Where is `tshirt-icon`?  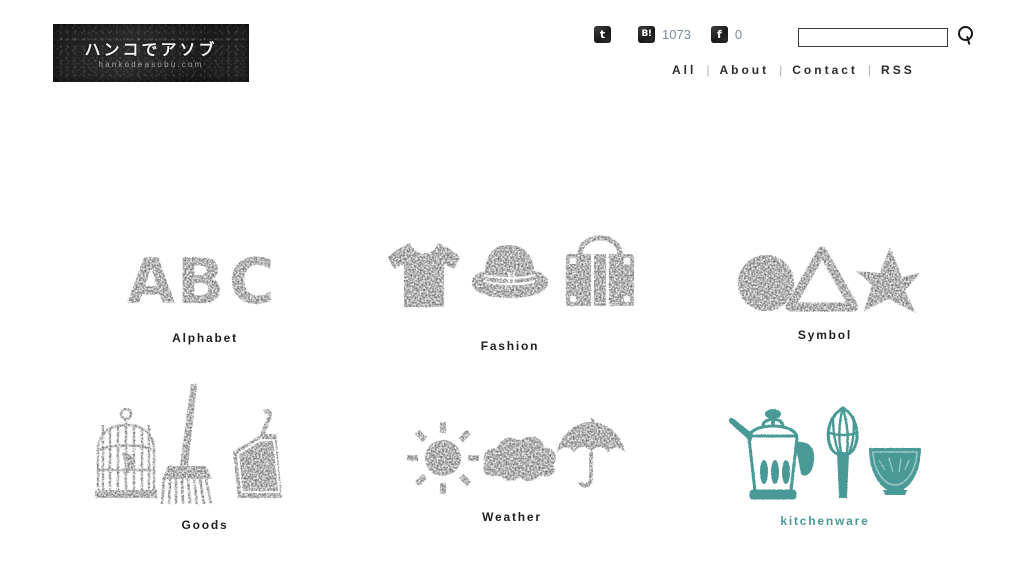 tshirt-icon is located at coordinates (424, 275).